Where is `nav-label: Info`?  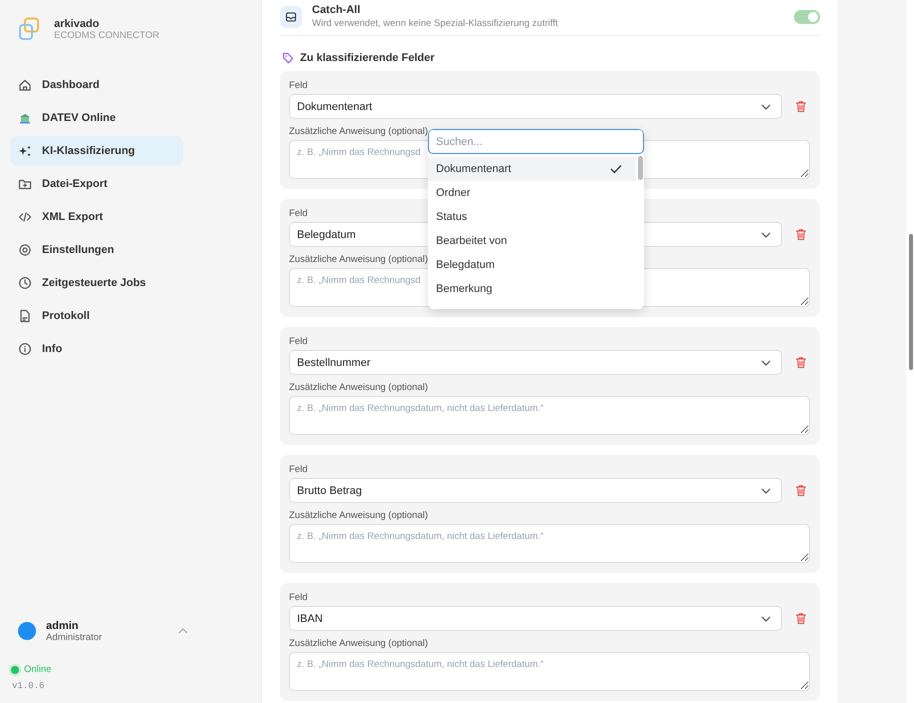
nav-label: Info is located at coordinates (52, 349).